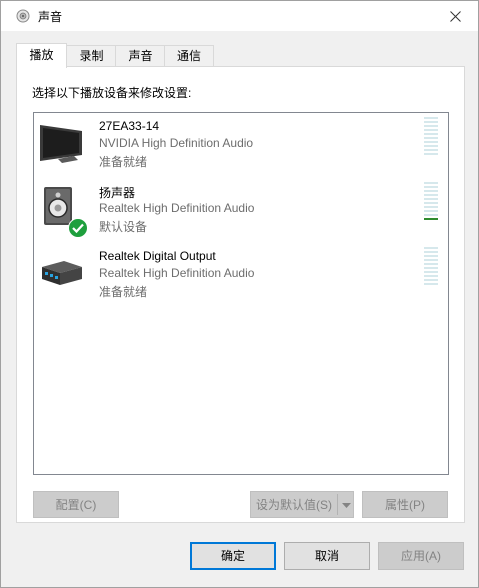 The width and height of the screenshot is (479, 588). Describe the element at coordinates (189, 56) in the screenshot. I see `tab-communications: 通信` at that location.